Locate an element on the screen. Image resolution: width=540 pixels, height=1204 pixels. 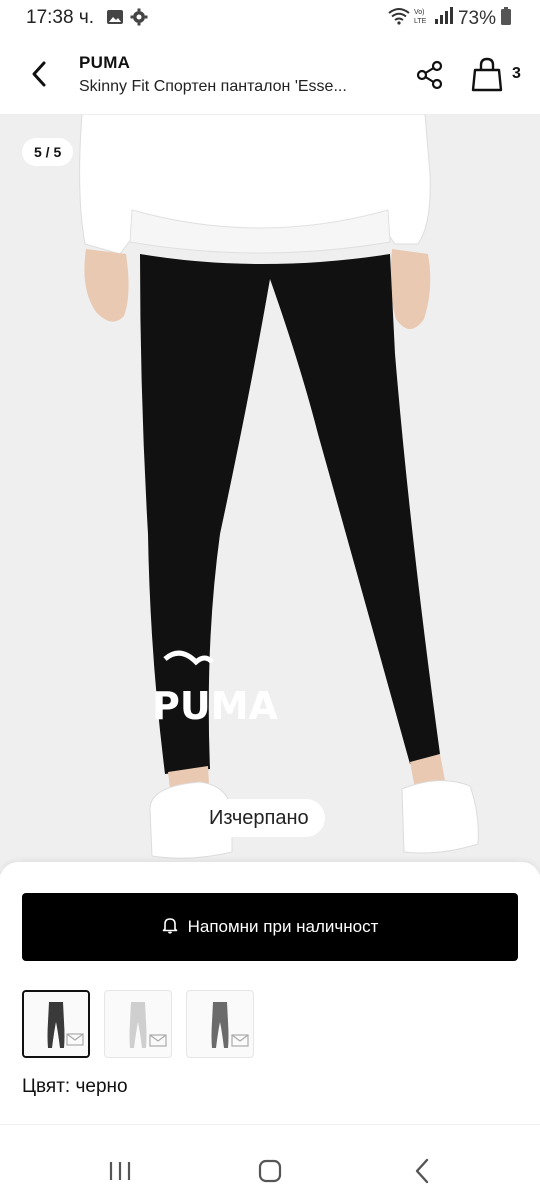
gallery-icon is located at coordinates (115, 19).